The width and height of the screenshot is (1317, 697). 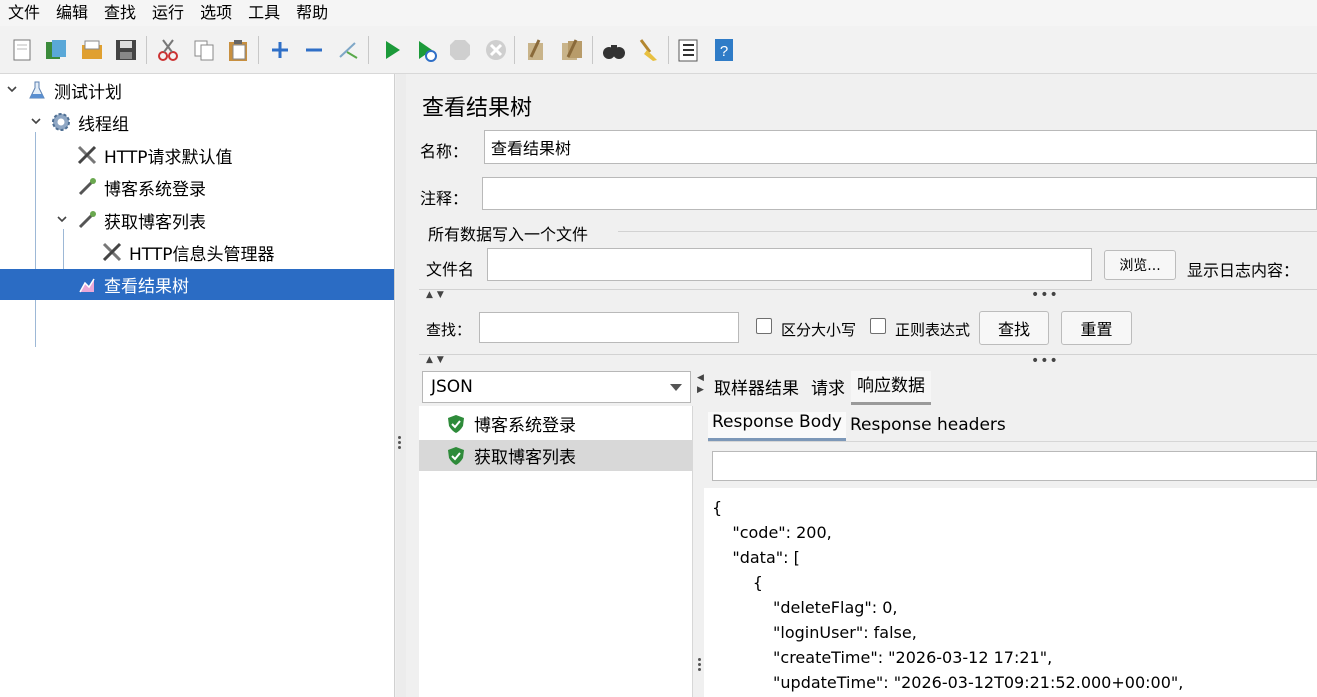 I want to click on function-helper-icon, so click(x=688, y=50).